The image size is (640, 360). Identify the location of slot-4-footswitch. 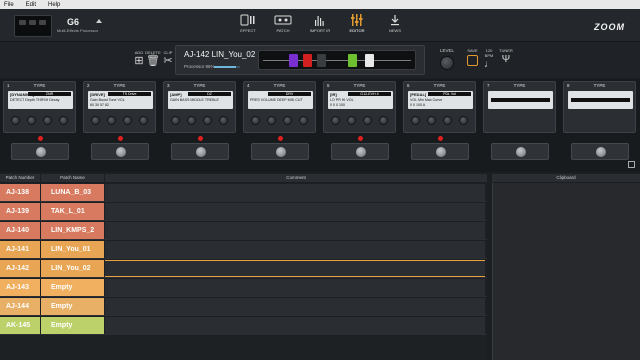
(280, 151).